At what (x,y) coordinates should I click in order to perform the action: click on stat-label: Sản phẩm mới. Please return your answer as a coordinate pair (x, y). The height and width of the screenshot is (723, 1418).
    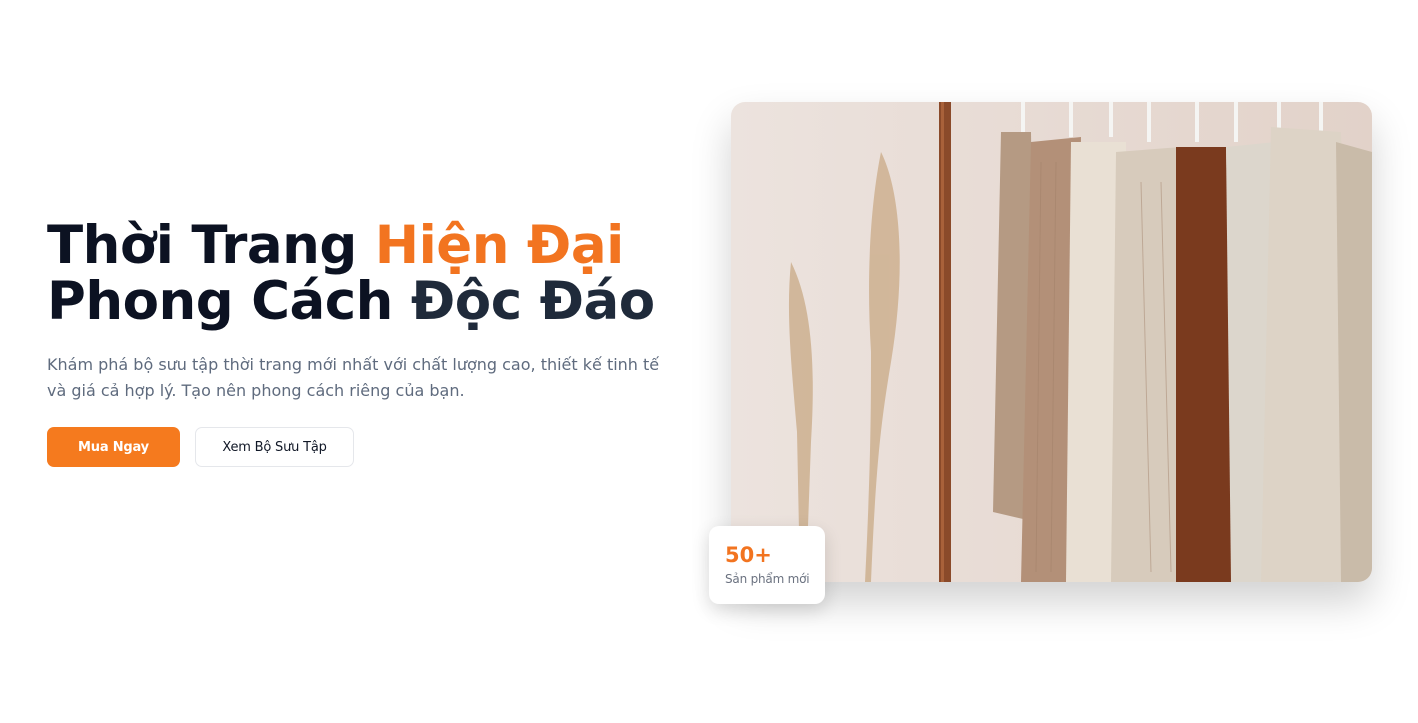
    Looking at the image, I should click on (767, 579).